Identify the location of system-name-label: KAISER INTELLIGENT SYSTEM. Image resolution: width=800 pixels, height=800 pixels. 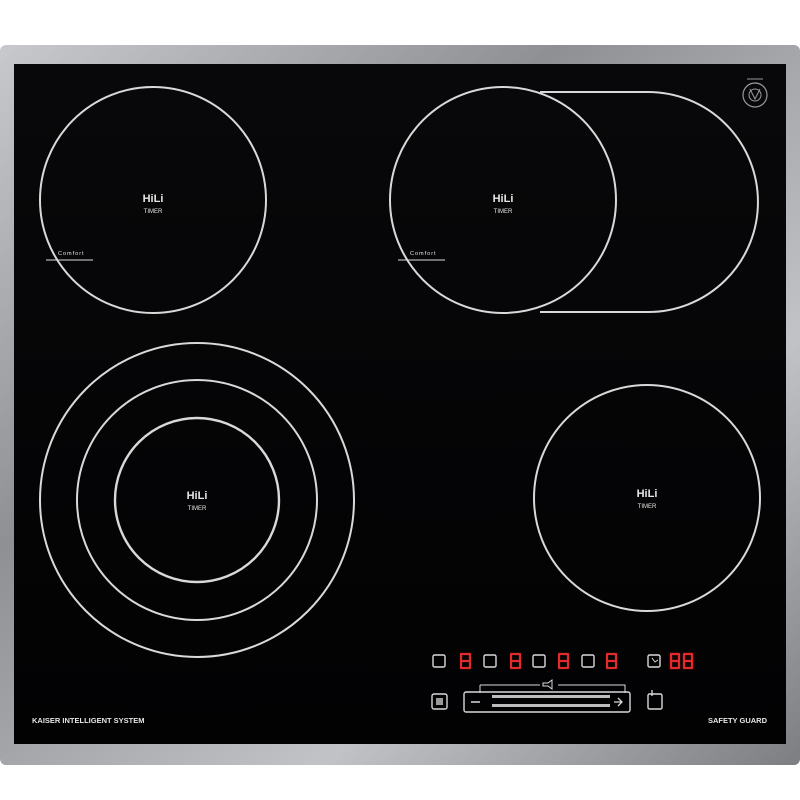
(88, 720).